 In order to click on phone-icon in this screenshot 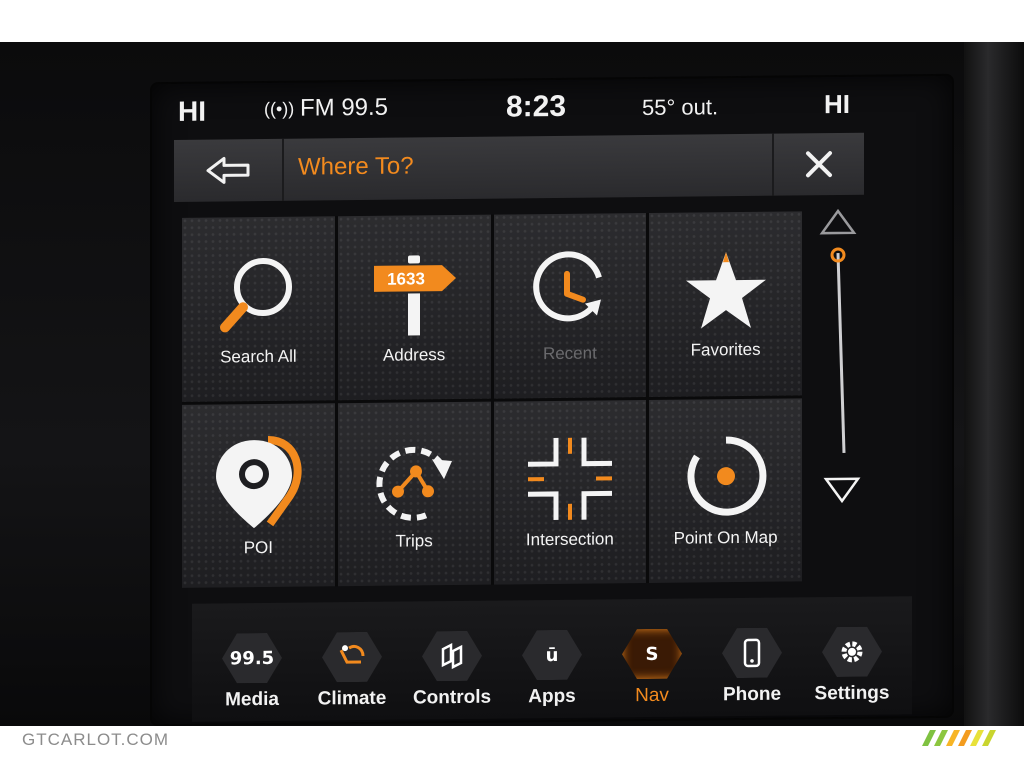, I will do `click(752, 653)`.